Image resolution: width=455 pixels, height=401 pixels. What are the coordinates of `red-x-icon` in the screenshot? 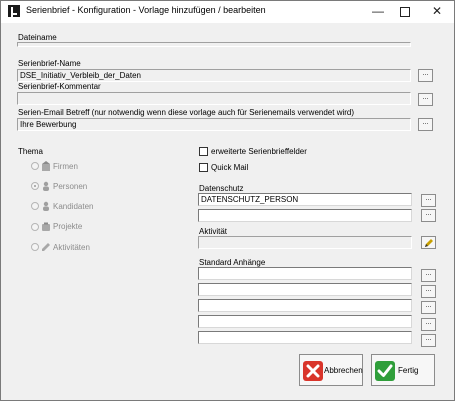 It's located at (313, 371).